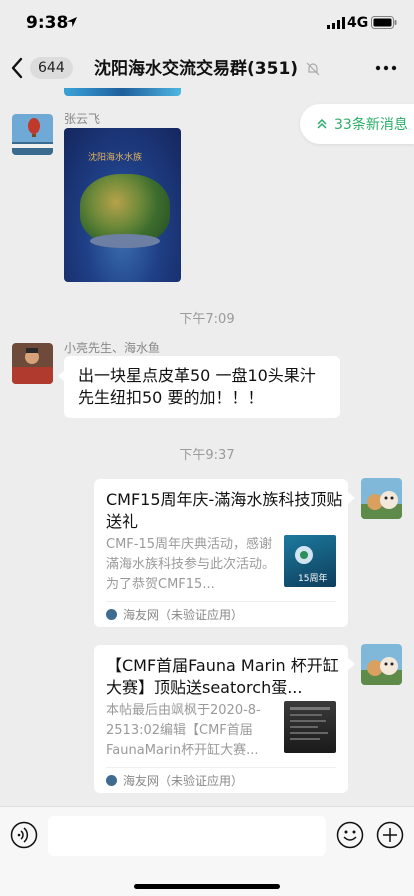 The image size is (414, 896). Describe the element at coordinates (207, 24) in the screenshot. I see `status-bar: 9:38 4G` at that location.